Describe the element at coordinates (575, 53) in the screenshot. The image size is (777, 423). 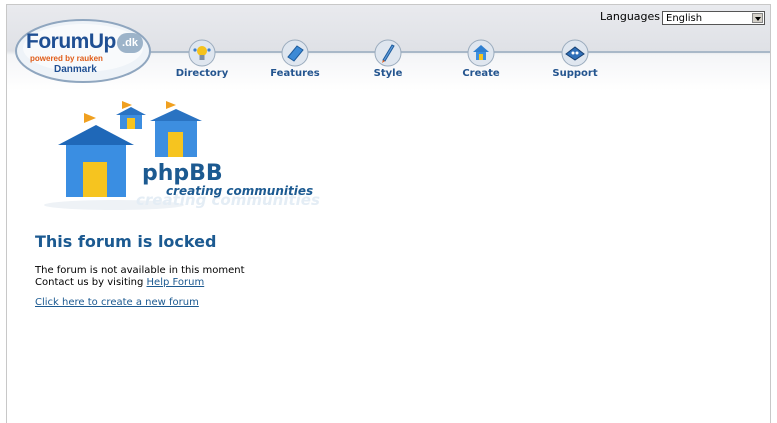
I see `puzzle-icon` at that location.